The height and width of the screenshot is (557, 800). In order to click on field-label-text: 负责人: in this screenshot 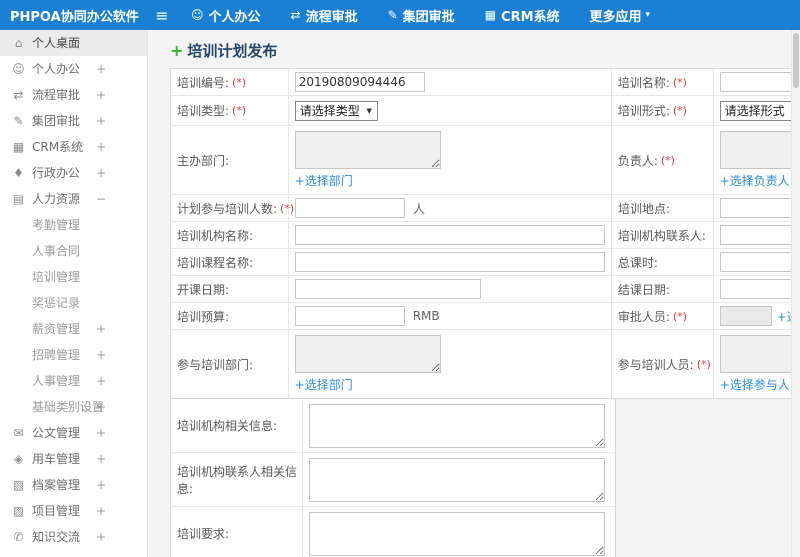, I will do `click(637, 160)`.